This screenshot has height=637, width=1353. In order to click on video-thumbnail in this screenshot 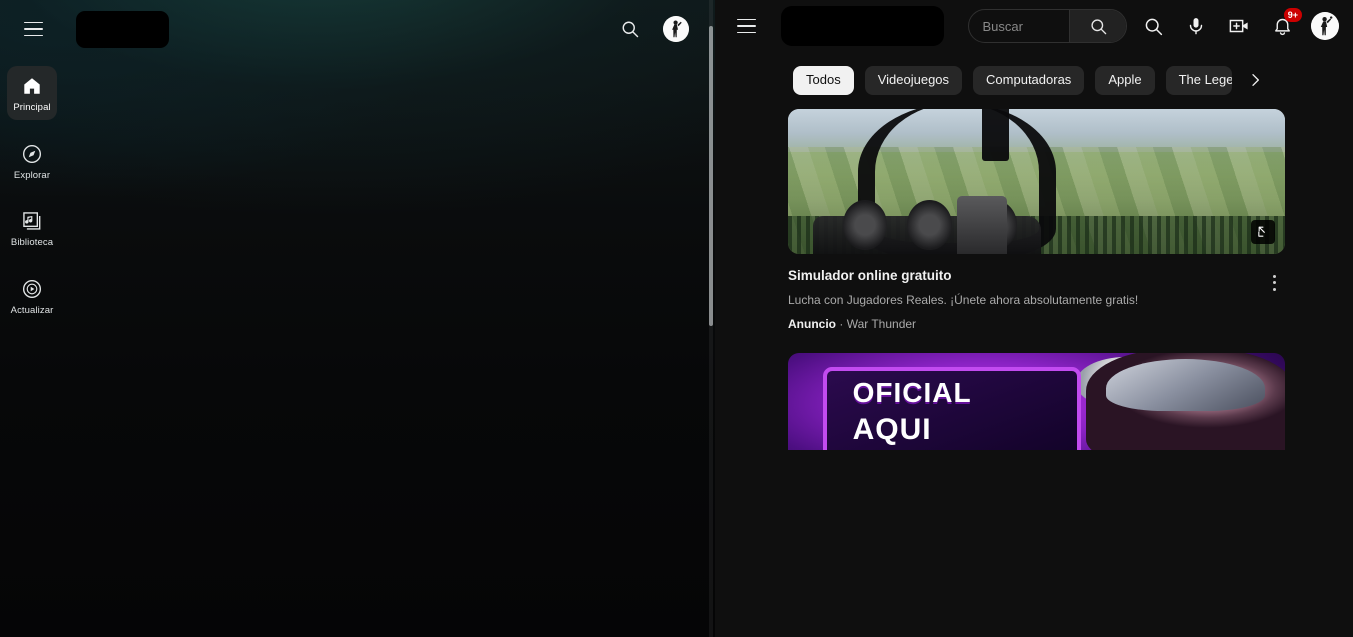, I will do `click(1036, 181)`.